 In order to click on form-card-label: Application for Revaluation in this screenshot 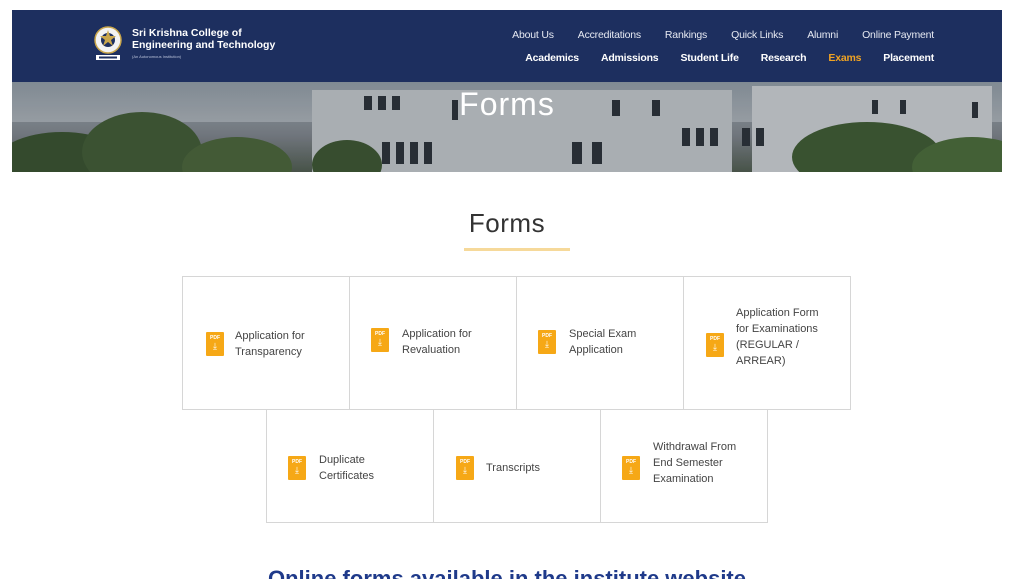, I will do `click(437, 342)`.